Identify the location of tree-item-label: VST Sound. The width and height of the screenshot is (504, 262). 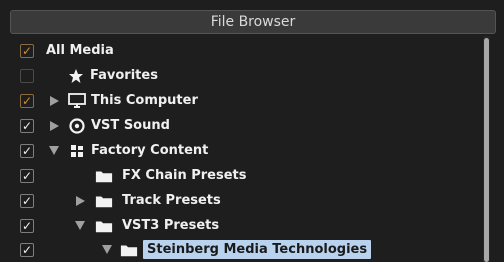
(130, 125).